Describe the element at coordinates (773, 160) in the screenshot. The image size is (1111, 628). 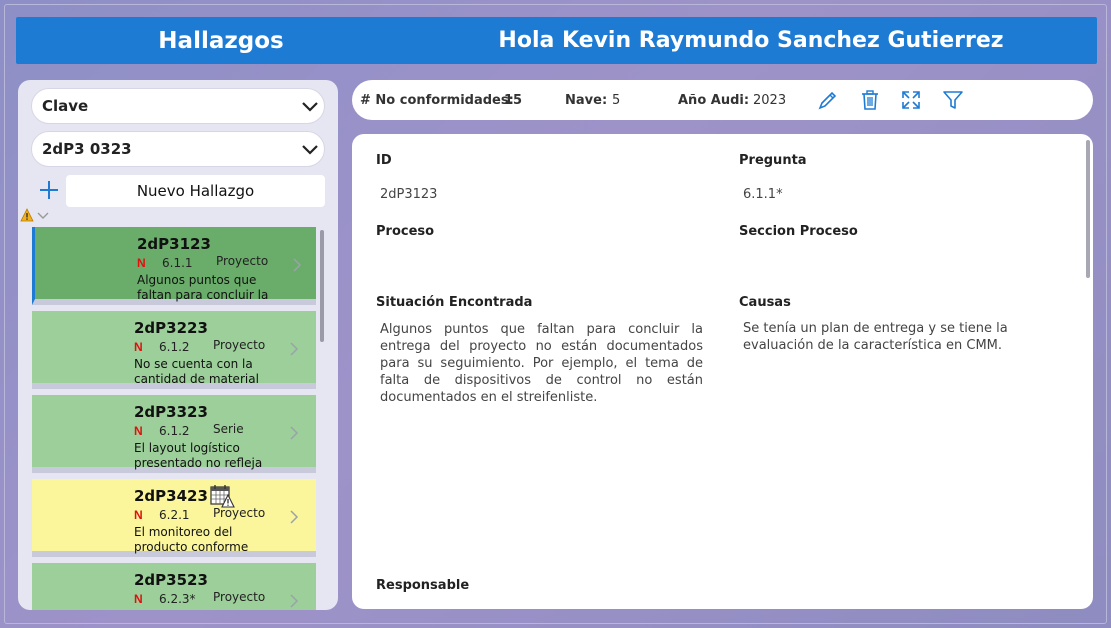
I see `pregunta-label: Pregunta` at that location.